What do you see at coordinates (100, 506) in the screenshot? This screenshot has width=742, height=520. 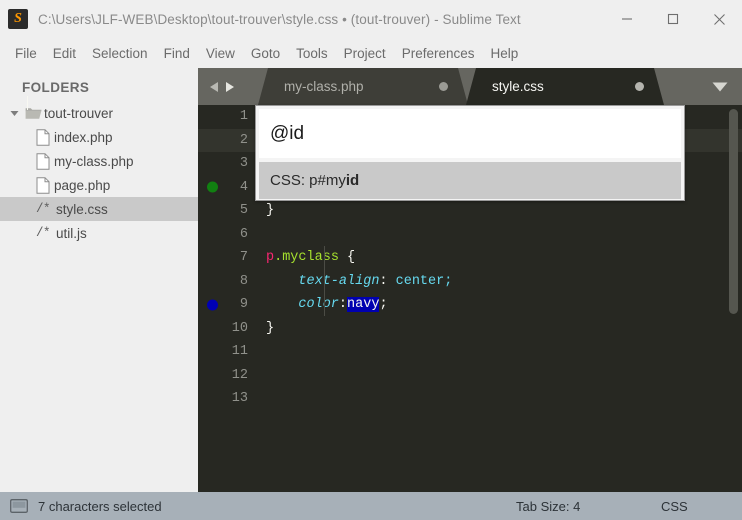 I see `status-selection-text: 7 characters selected` at bounding box center [100, 506].